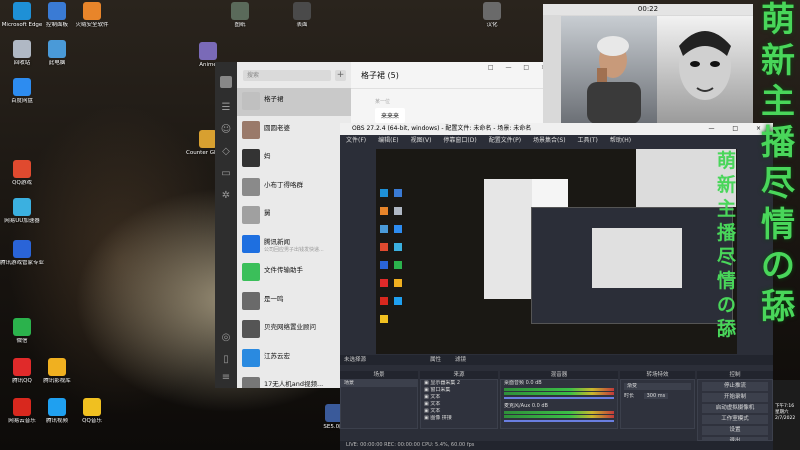 The height and width of the screenshot is (450, 800). Describe the element at coordinates (735, 419) in the screenshot. I see `control-button: 工作室模式` at that location.